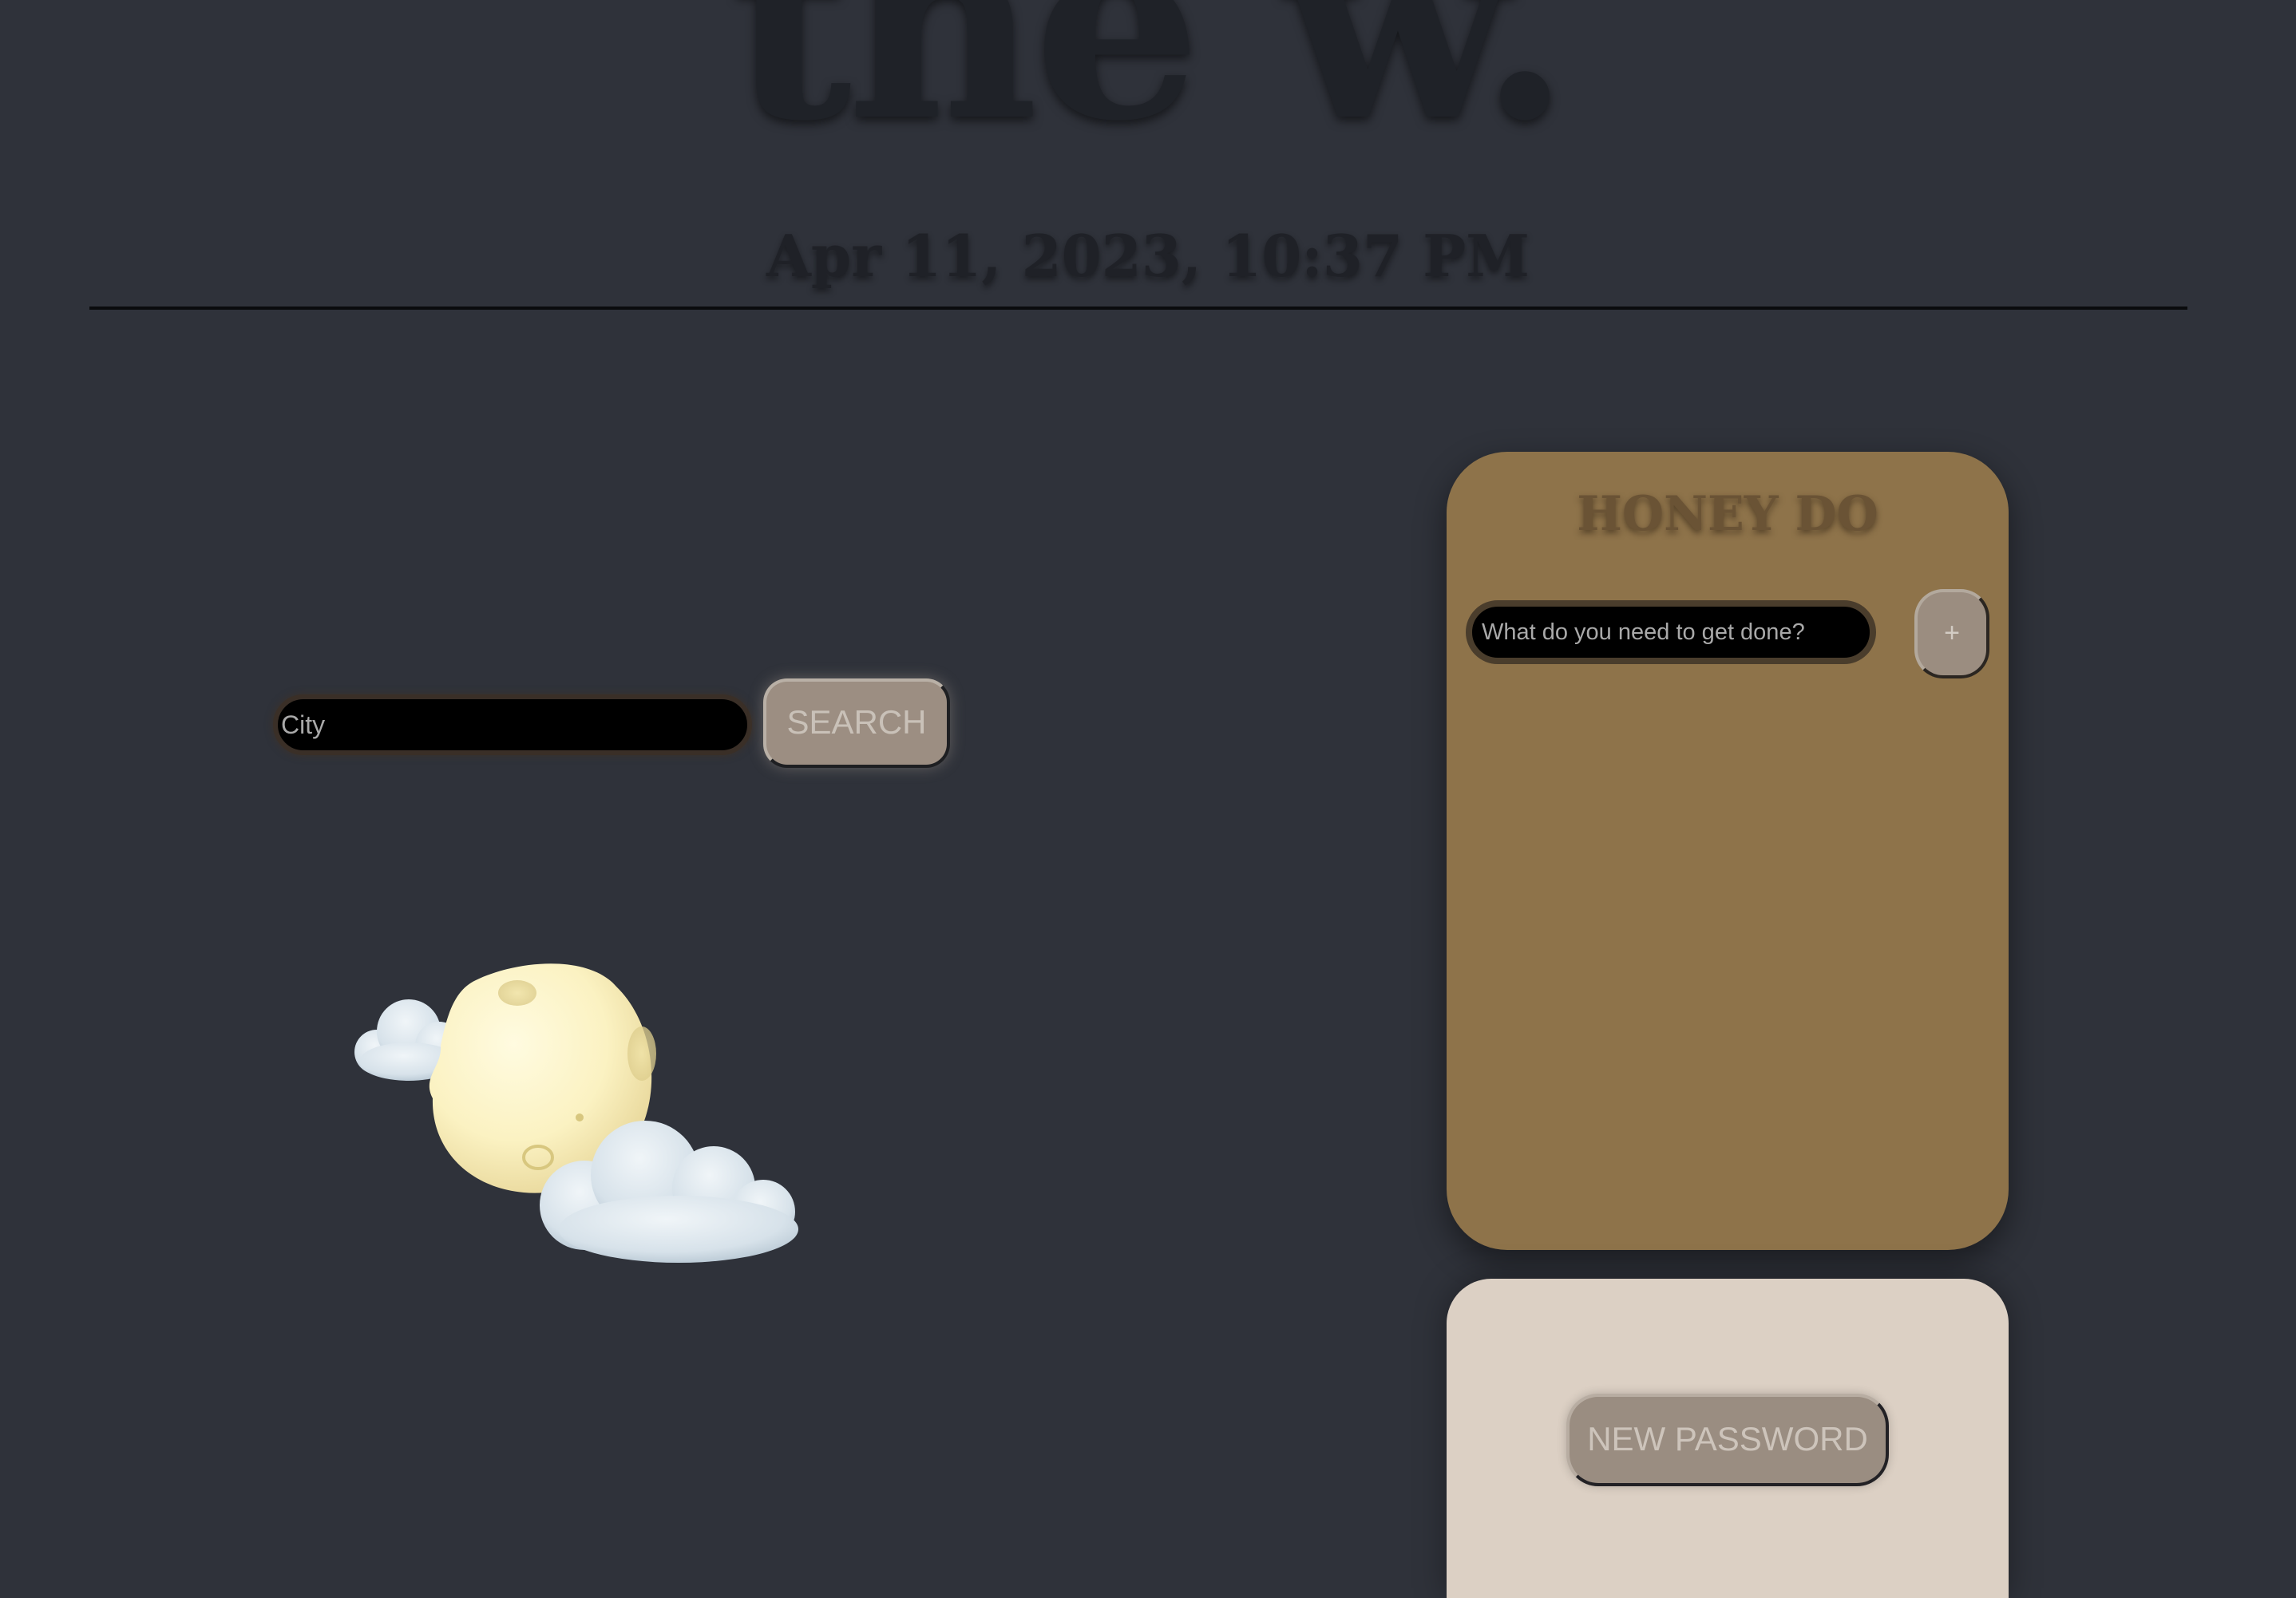 This screenshot has width=2296, height=1598. What do you see at coordinates (1671, 632) in the screenshot?
I see `todo-input` at bounding box center [1671, 632].